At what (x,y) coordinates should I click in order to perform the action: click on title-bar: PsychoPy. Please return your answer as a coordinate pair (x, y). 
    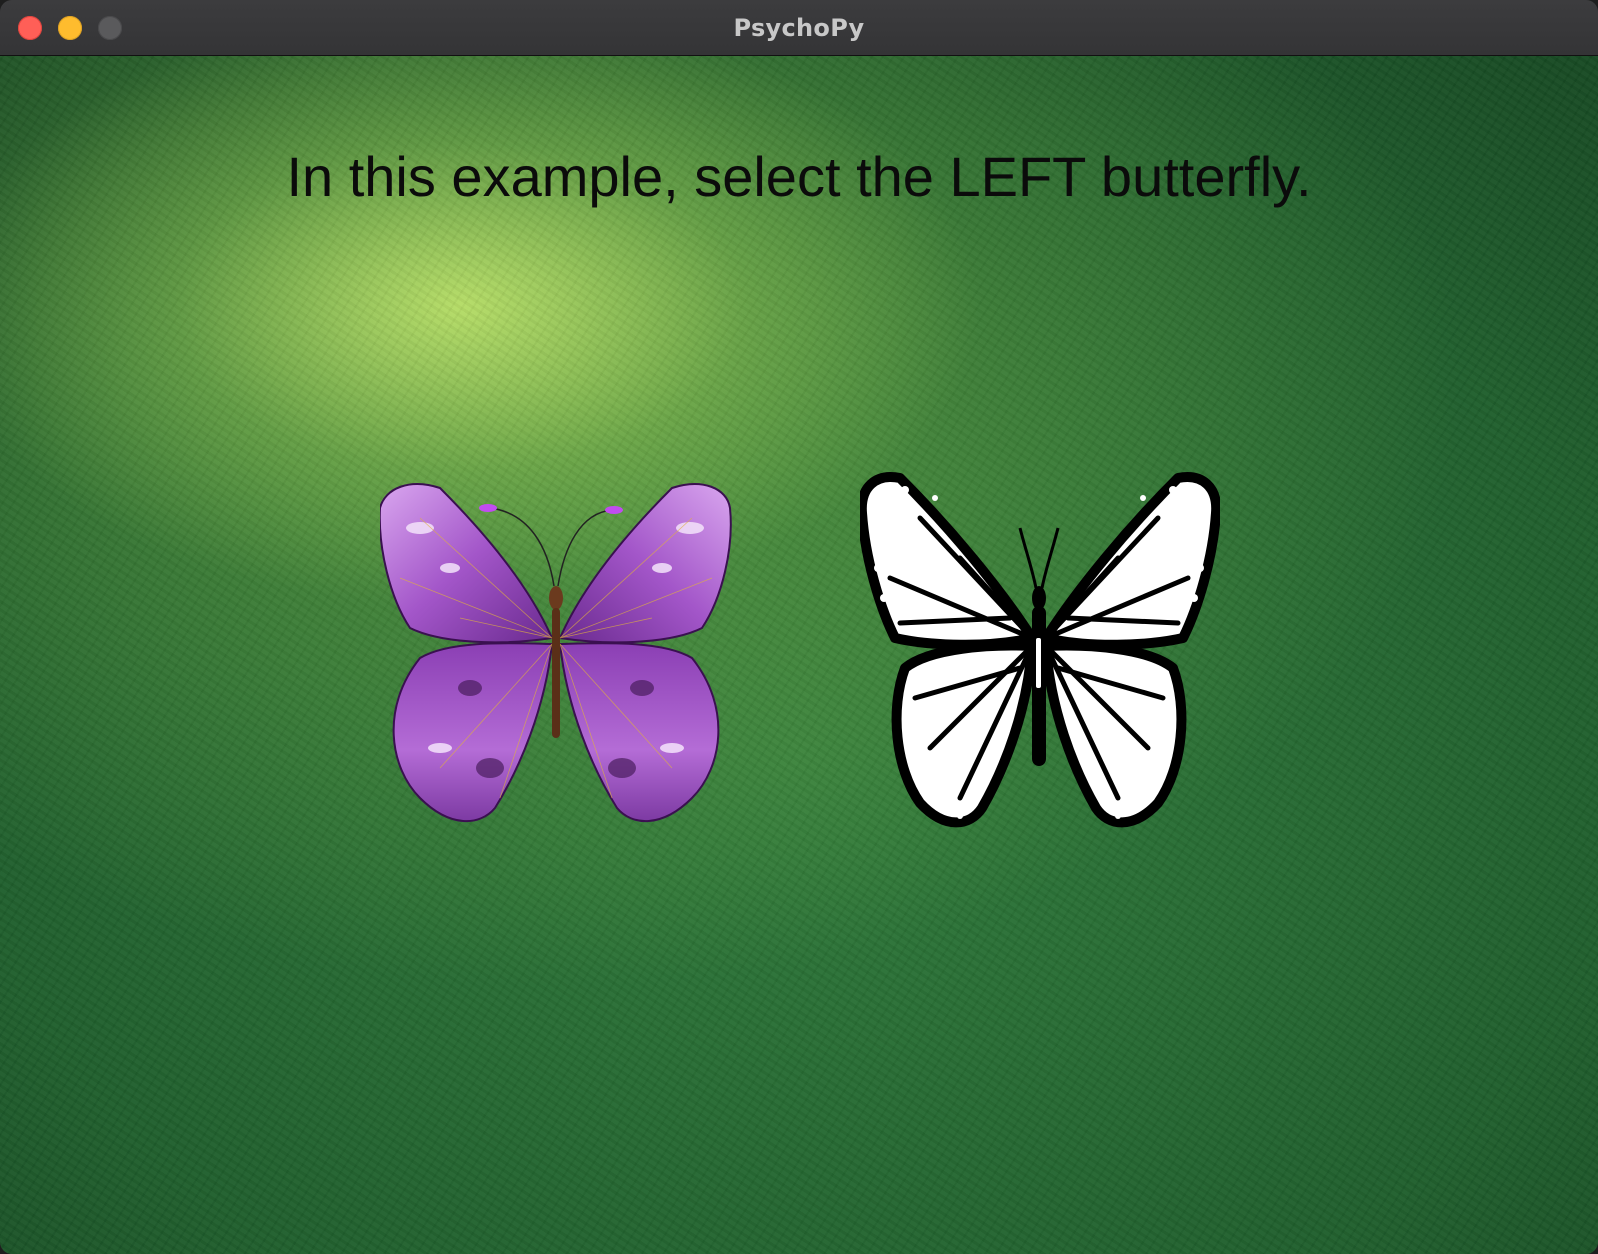
    Looking at the image, I should click on (799, 28).